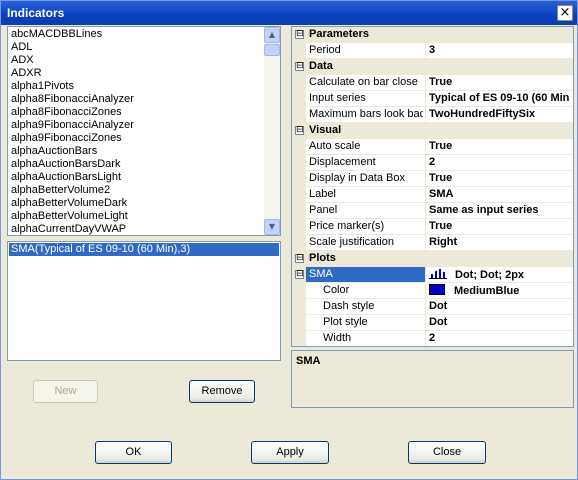  Describe the element at coordinates (366, 114) in the screenshot. I see `property-name: Maximum bars look back` at that location.